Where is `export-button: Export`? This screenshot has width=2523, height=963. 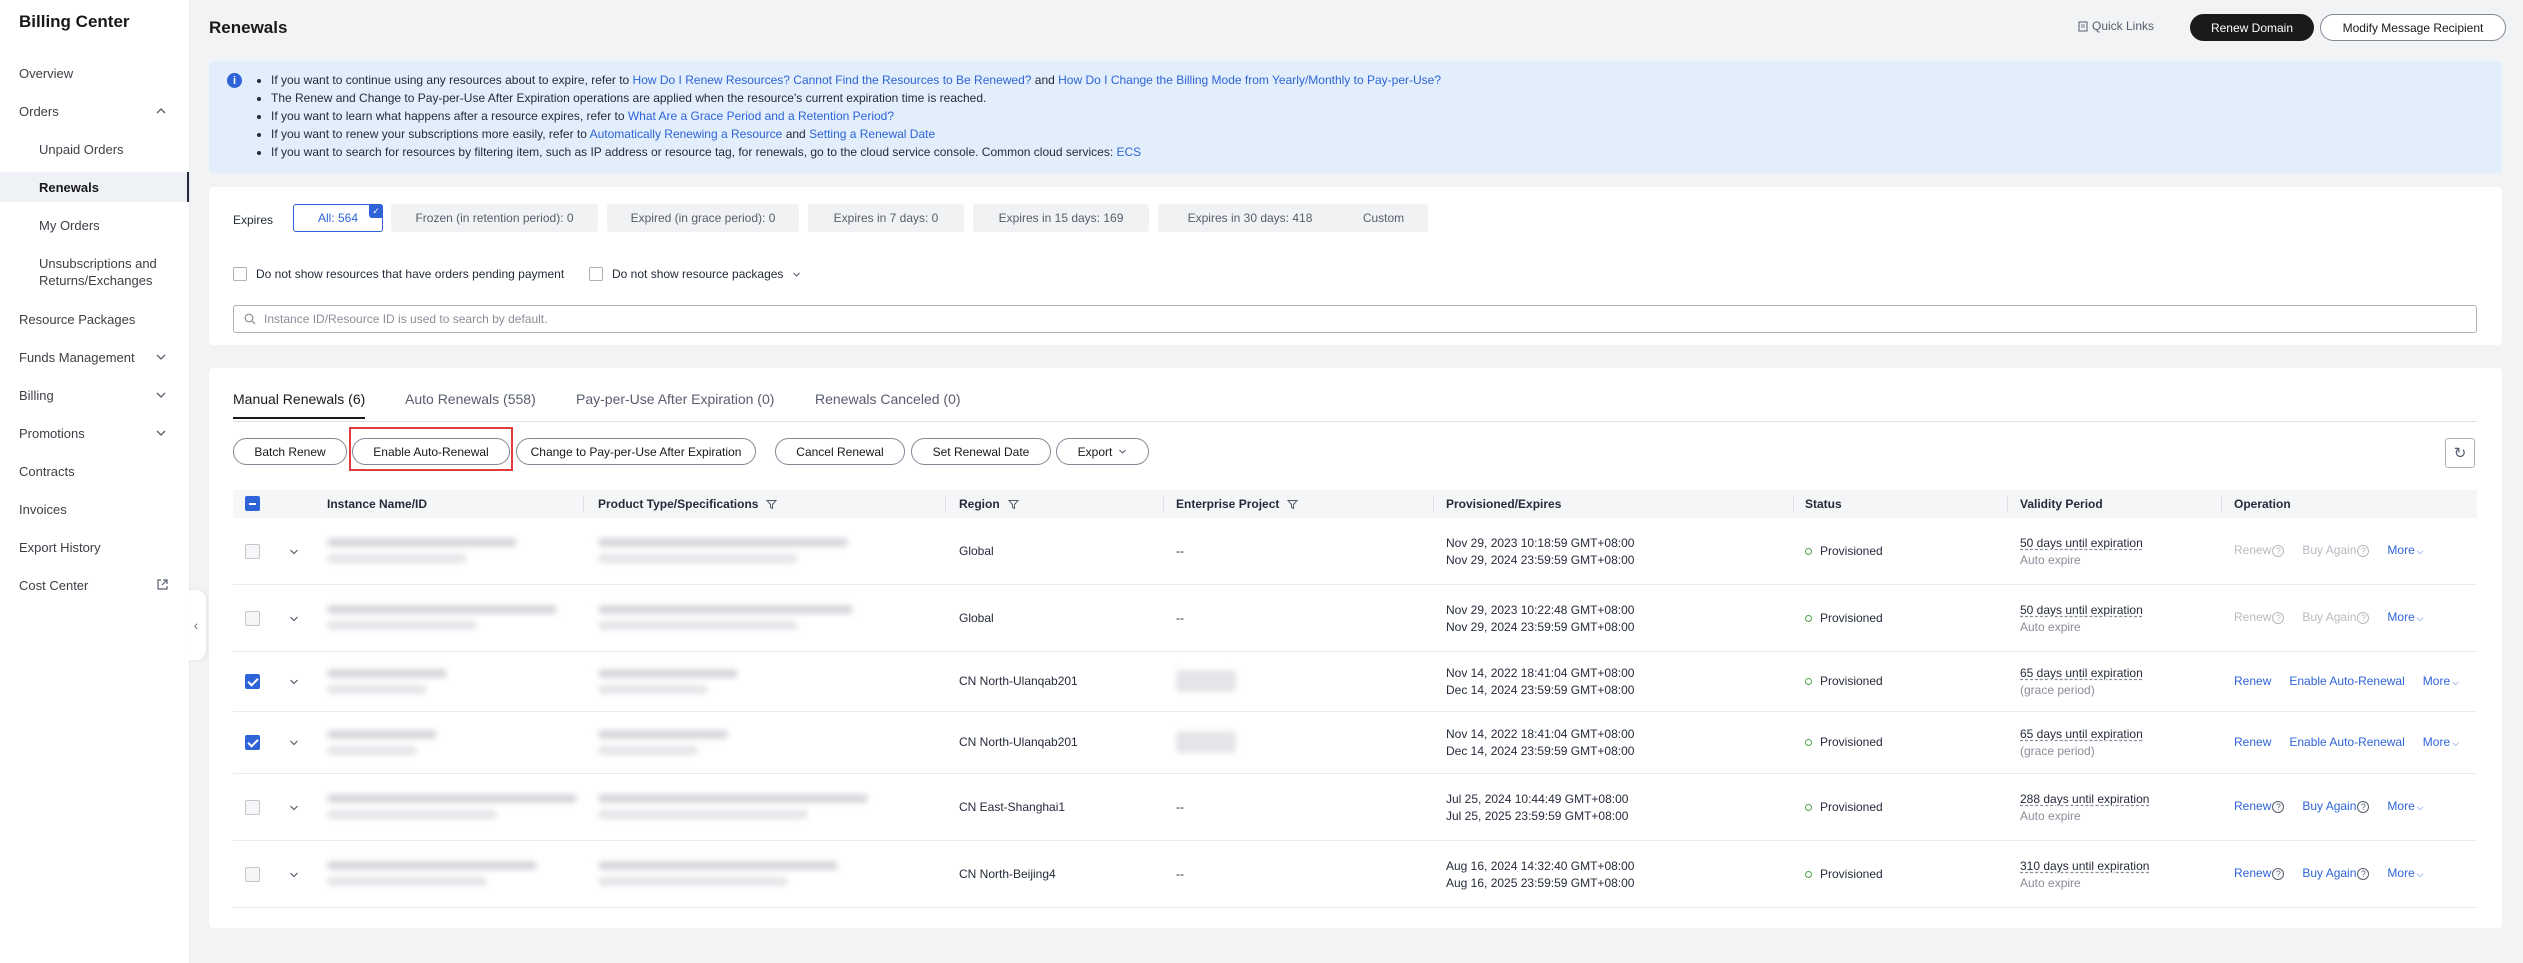
export-button: Export is located at coordinates (1102, 451).